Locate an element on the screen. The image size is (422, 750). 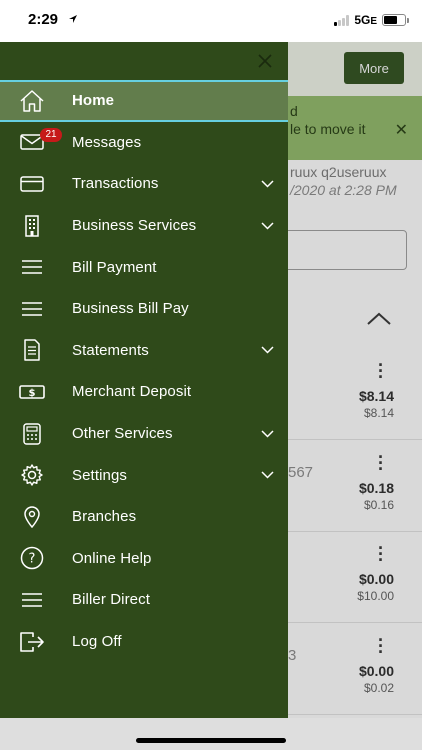
home-icon is located at coordinates (32, 101).